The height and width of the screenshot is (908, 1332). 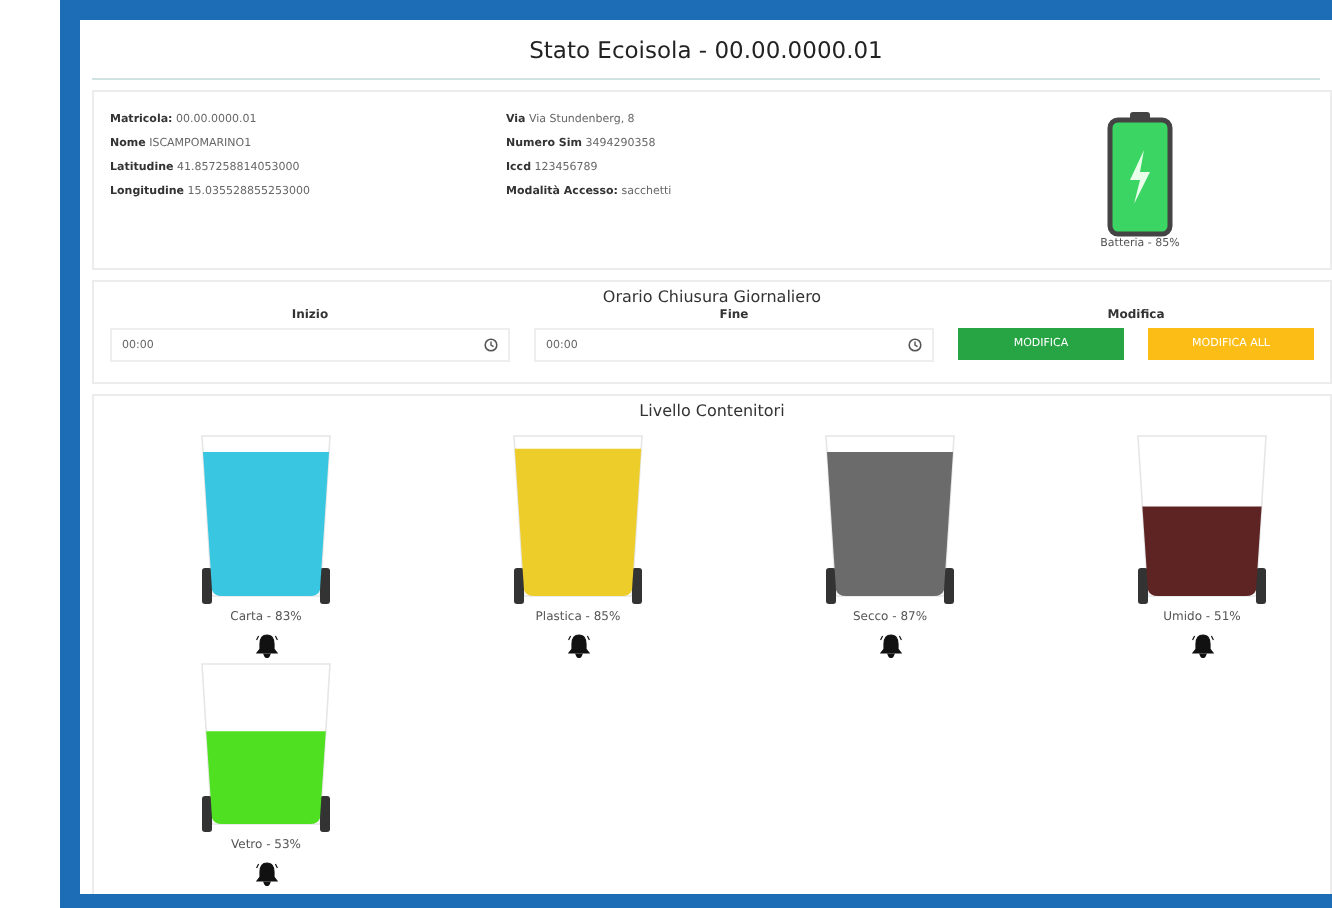 I want to click on page-title: Stato Ecoisola - 00.00.0000.01, so click(x=706, y=49).